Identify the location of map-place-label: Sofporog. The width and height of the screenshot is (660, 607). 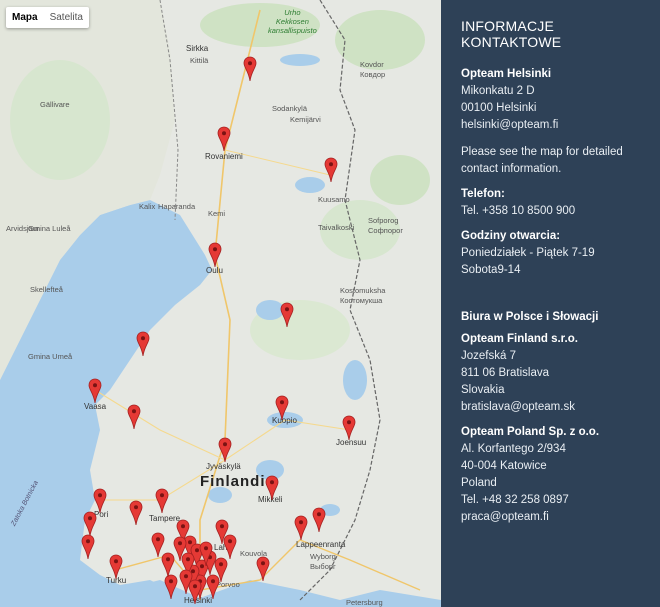
(383, 220).